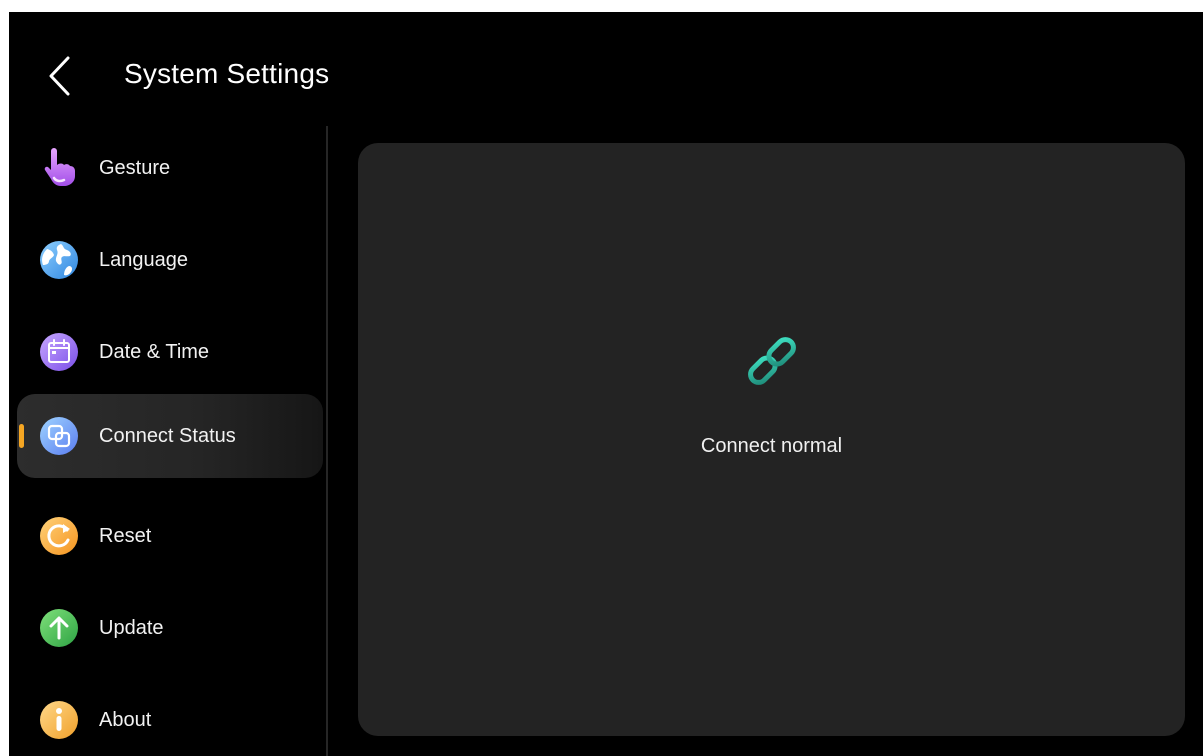 The height and width of the screenshot is (756, 1203). Describe the element at coordinates (170, 628) in the screenshot. I see `sidebar-item-update: Update` at that location.